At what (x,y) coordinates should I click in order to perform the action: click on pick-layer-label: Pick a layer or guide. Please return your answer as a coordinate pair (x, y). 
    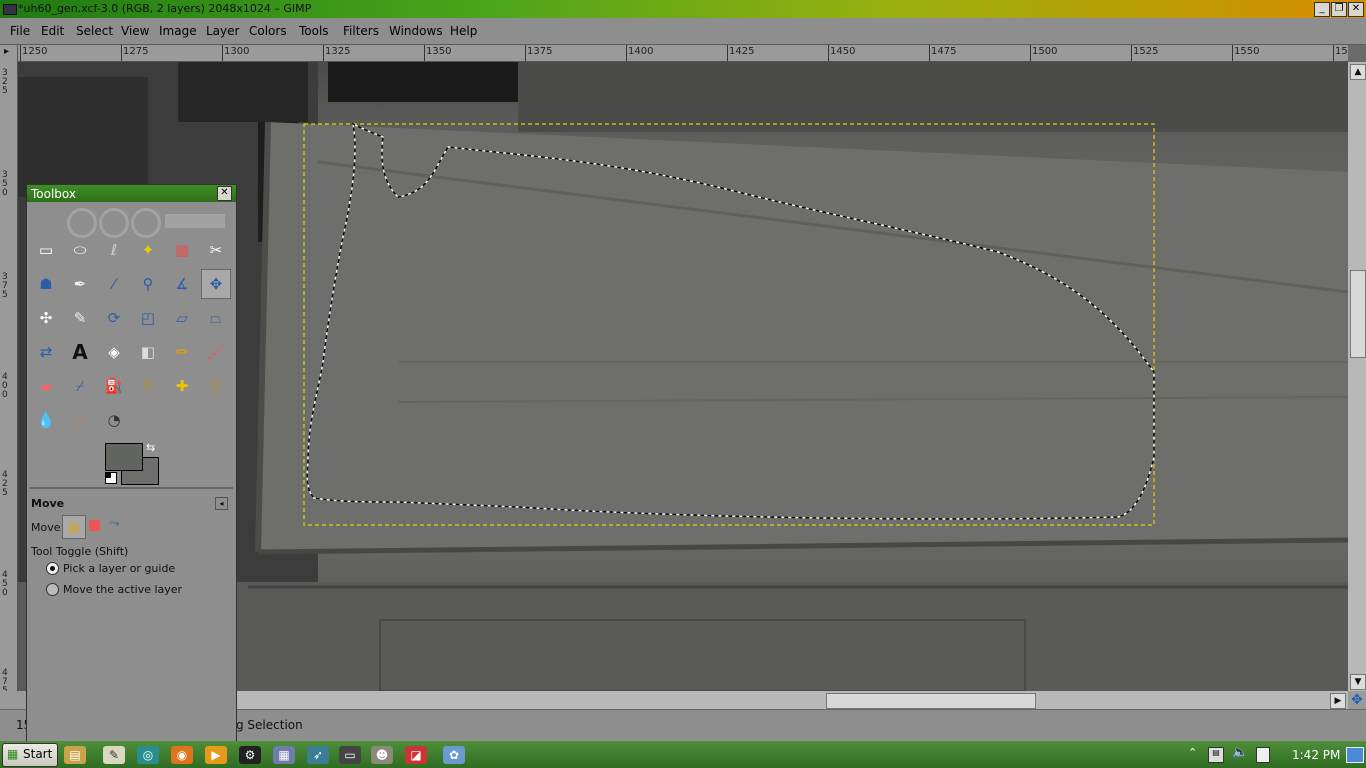
    Looking at the image, I should click on (119, 568).